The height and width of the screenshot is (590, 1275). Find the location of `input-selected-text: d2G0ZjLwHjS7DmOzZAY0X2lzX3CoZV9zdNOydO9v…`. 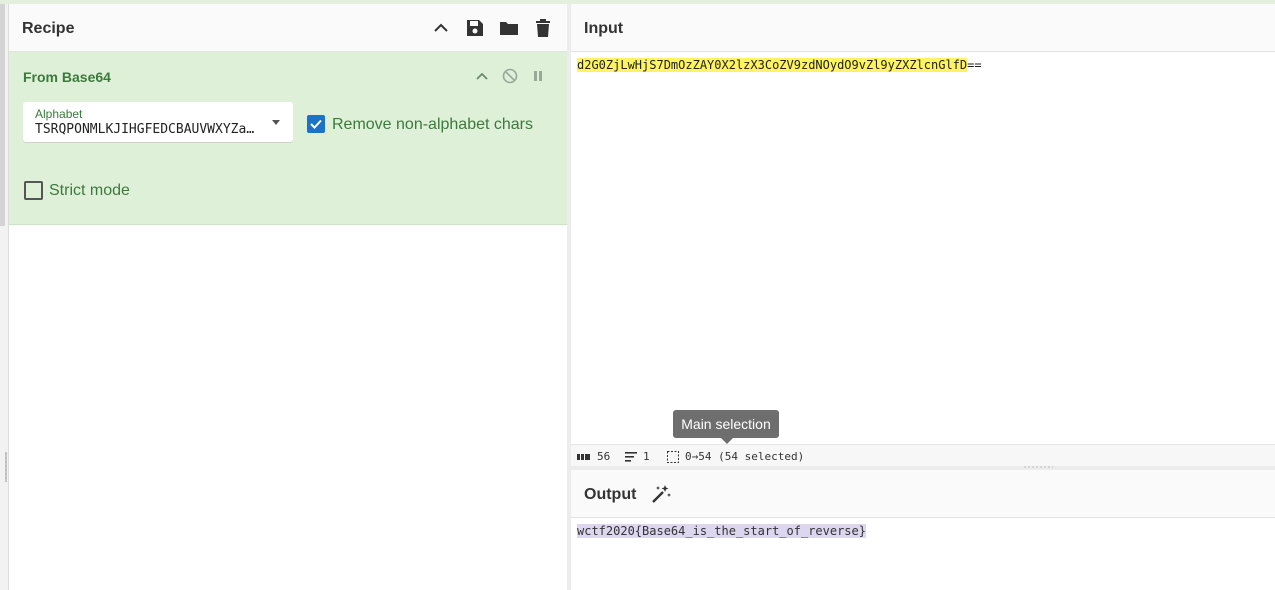

input-selected-text: d2G0ZjLwHjS7DmOzZAY0X2lzX3CoZV9zdNOydO9v… is located at coordinates (772, 65).